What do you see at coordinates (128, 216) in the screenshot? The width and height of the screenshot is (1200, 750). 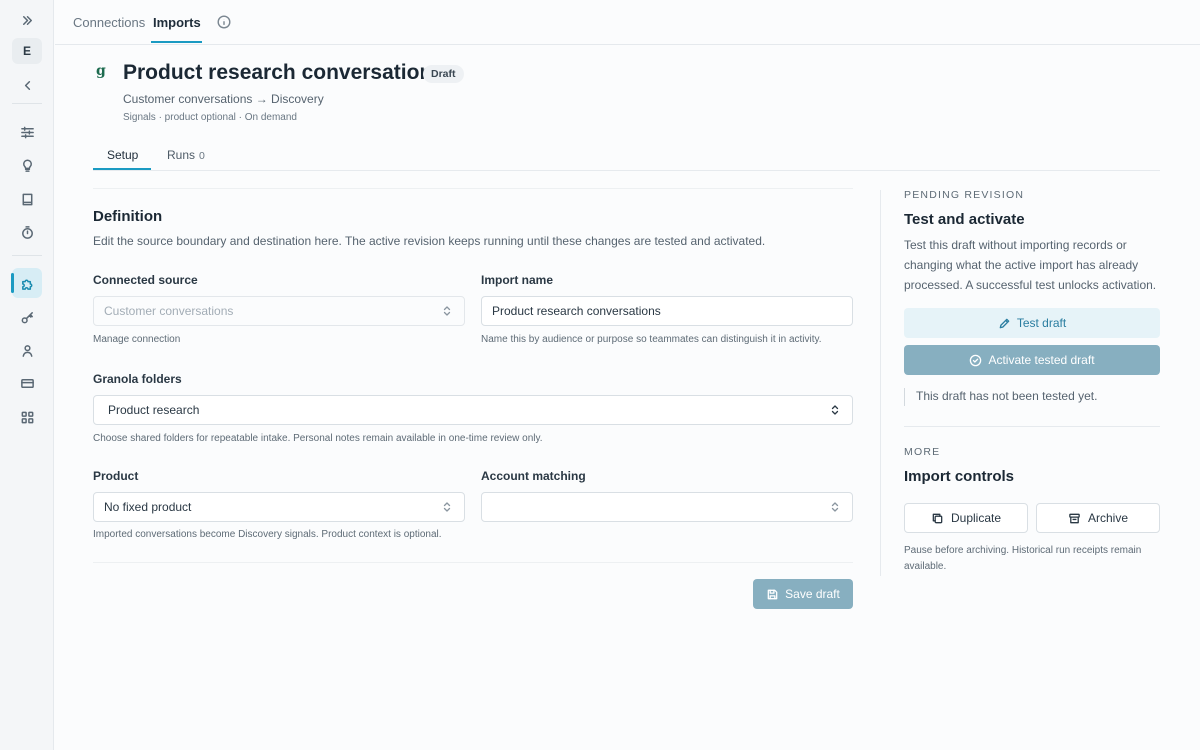 I see `definition-heading: Definition` at bounding box center [128, 216].